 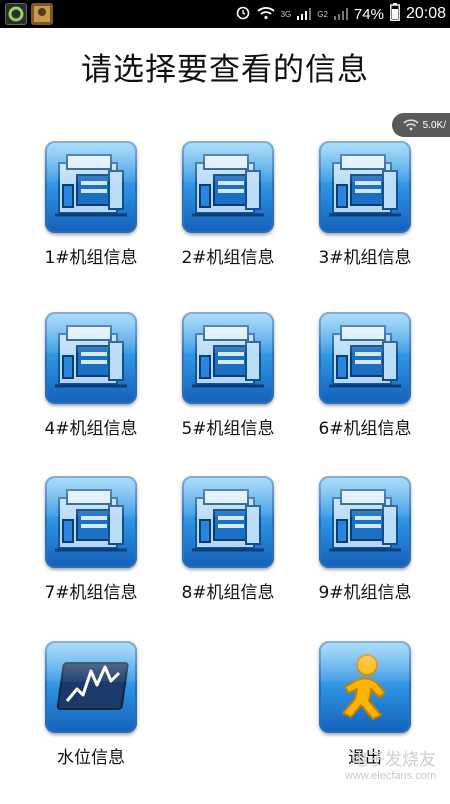 I want to click on tile-label: 1#机组信息, so click(x=91, y=258).